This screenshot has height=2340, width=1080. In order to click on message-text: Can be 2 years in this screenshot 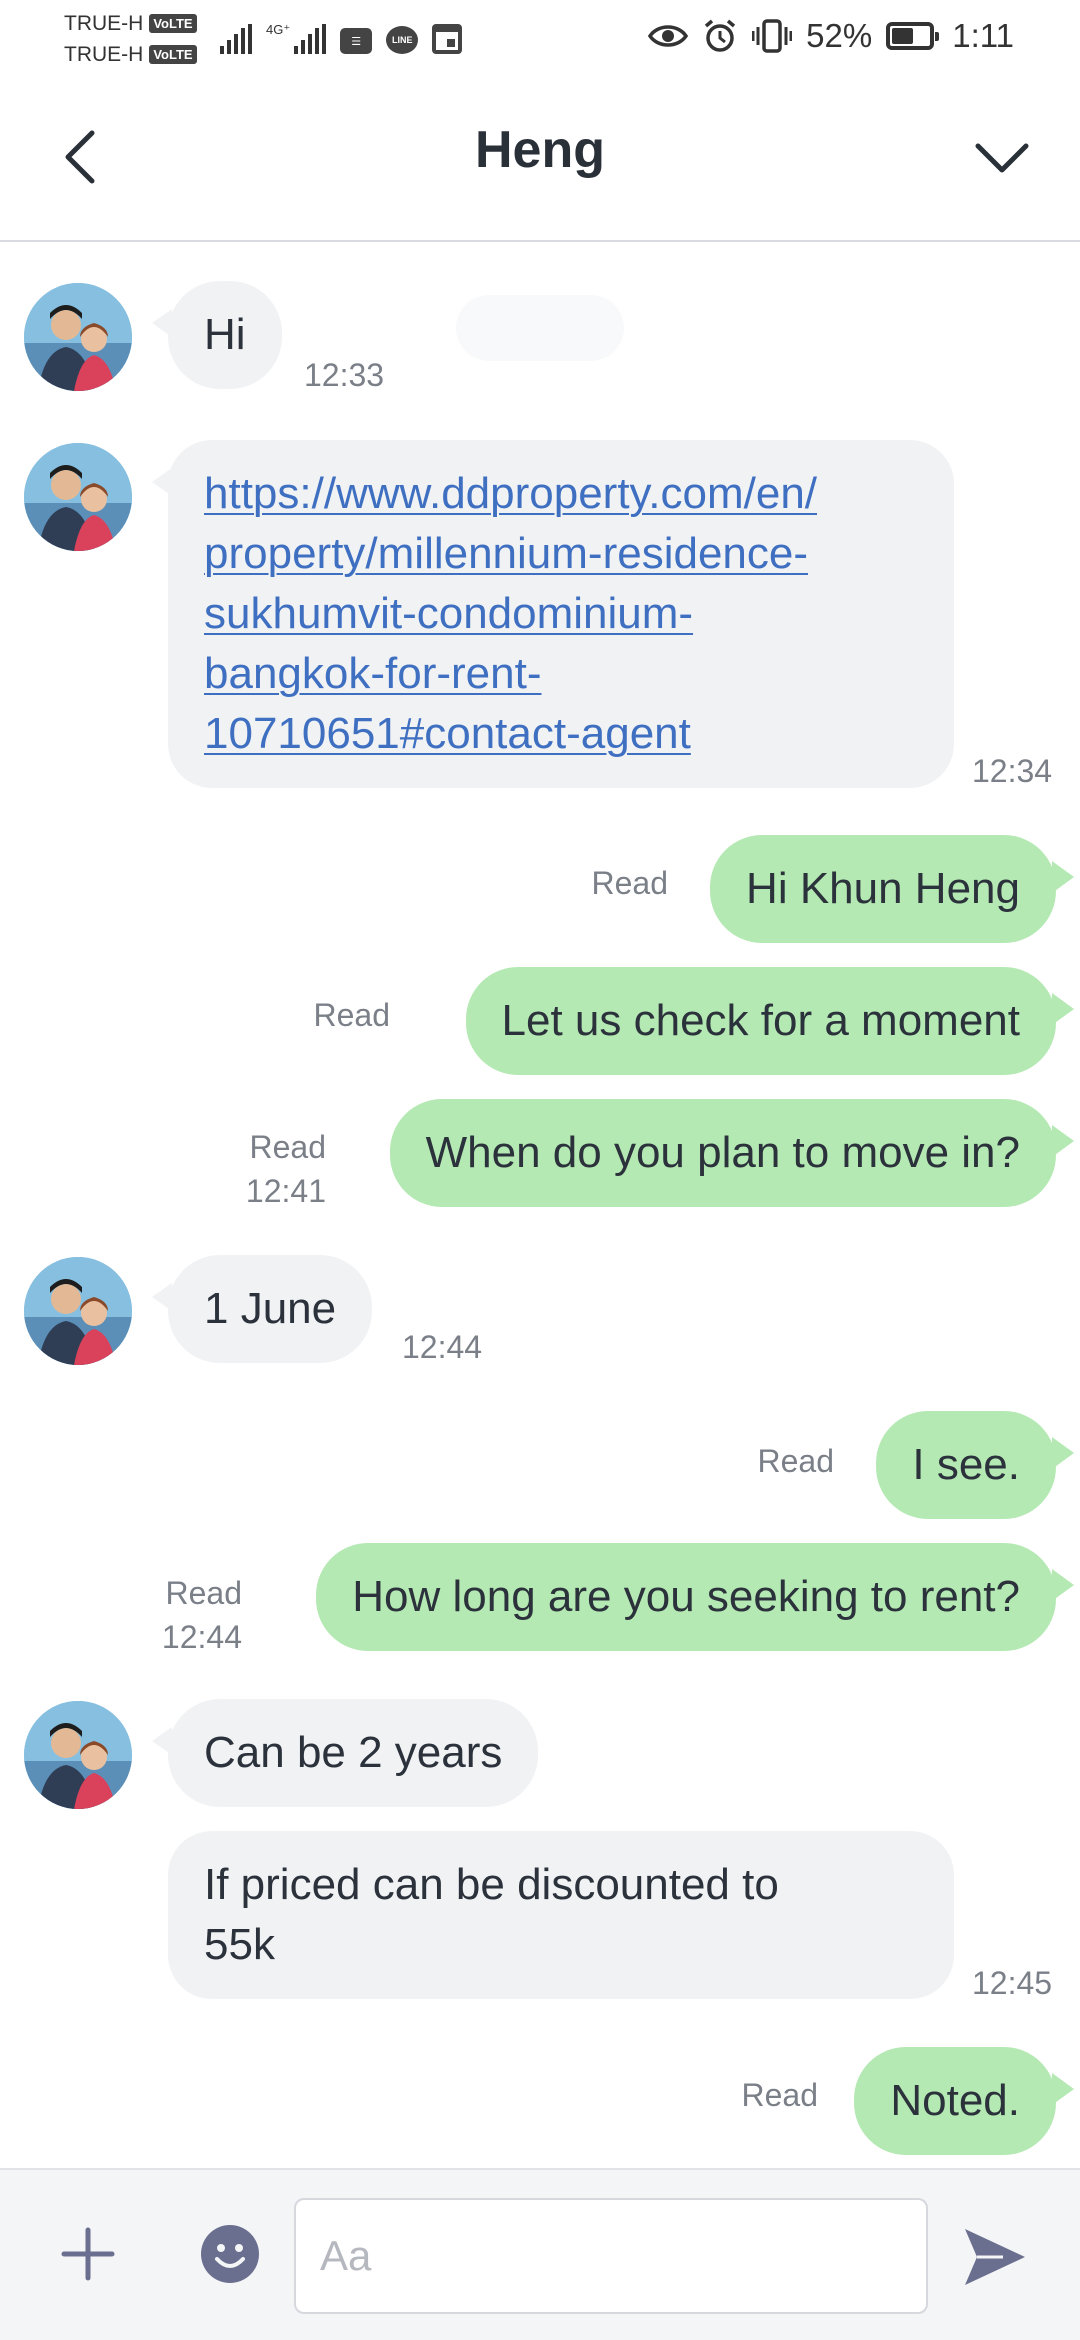, I will do `click(353, 1752)`.